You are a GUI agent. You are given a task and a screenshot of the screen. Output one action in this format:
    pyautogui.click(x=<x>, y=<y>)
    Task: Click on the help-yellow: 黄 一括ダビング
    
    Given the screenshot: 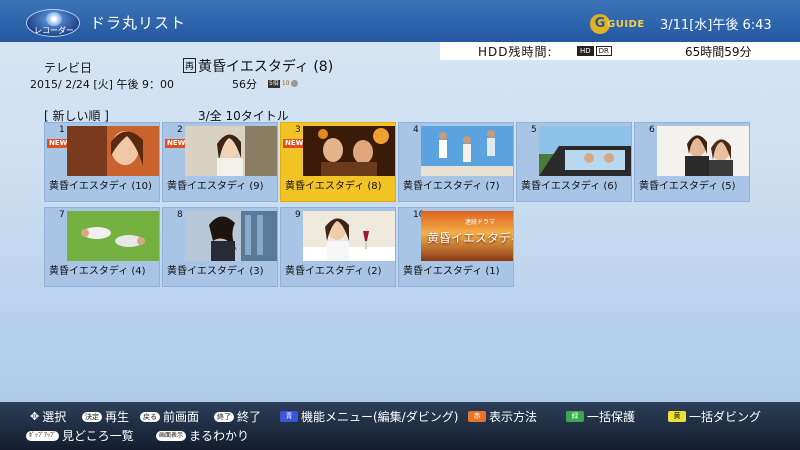 What is the action you would take?
    pyautogui.click(x=714, y=416)
    